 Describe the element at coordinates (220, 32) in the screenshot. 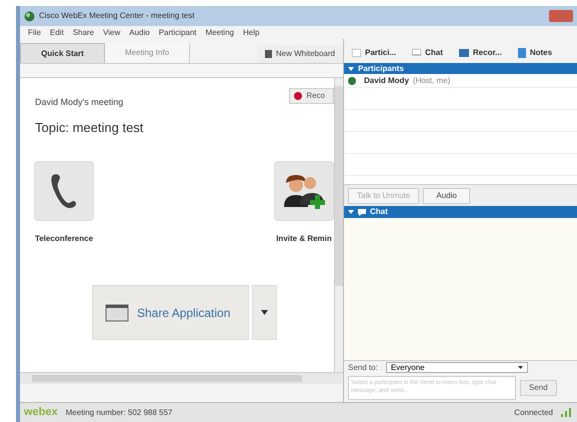

I see `menu-item: Meeting` at that location.